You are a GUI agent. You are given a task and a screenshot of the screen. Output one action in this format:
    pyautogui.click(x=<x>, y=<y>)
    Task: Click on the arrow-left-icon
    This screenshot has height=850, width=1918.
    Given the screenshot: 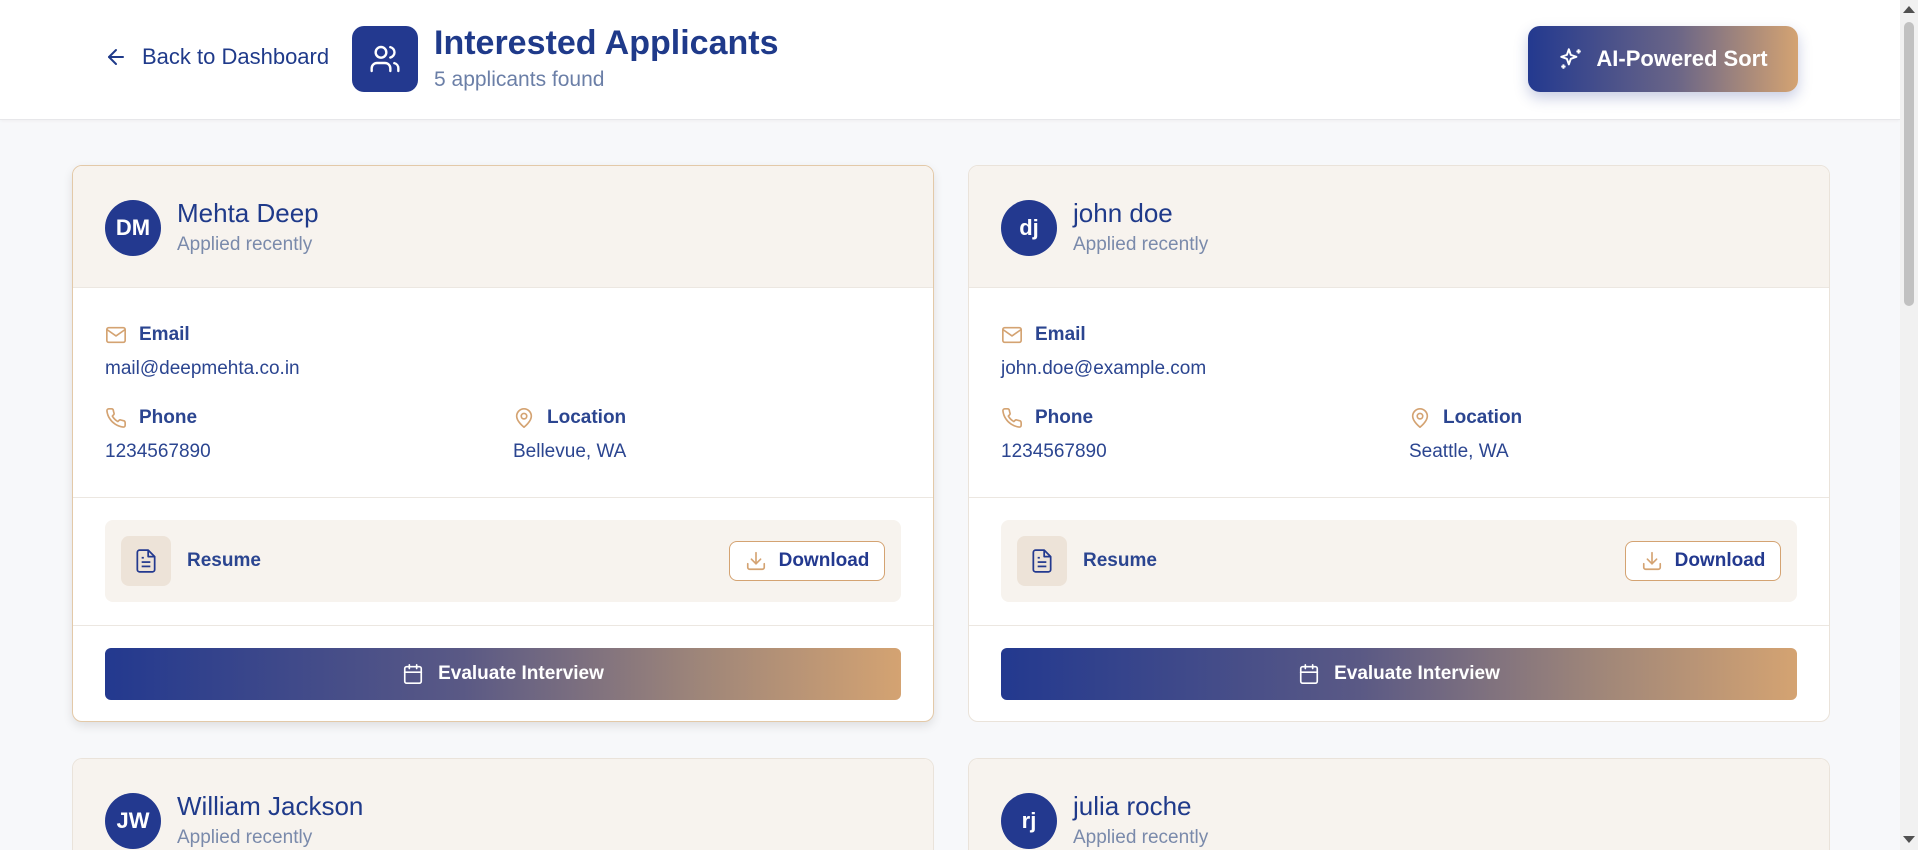 What is the action you would take?
    pyautogui.click(x=116, y=57)
    